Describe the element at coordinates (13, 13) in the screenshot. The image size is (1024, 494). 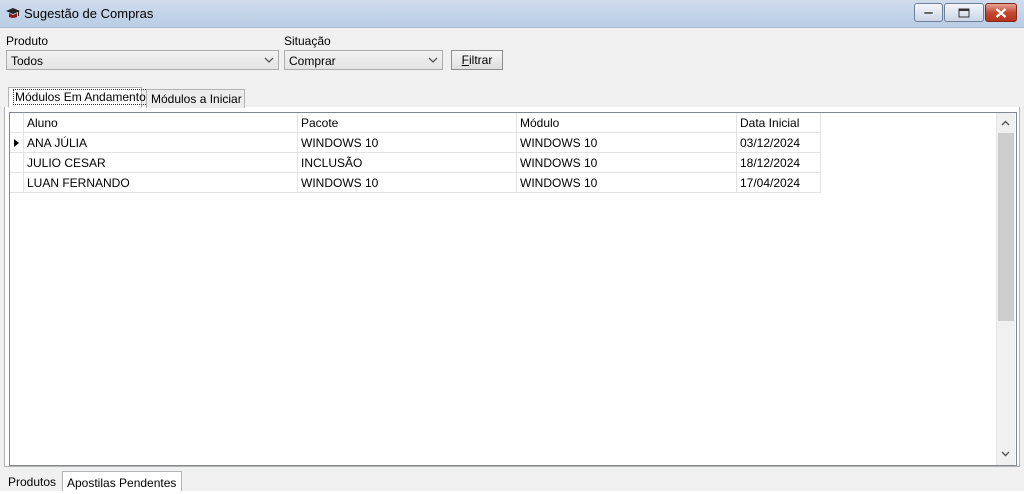
I see `app-hat-icon` at that location.